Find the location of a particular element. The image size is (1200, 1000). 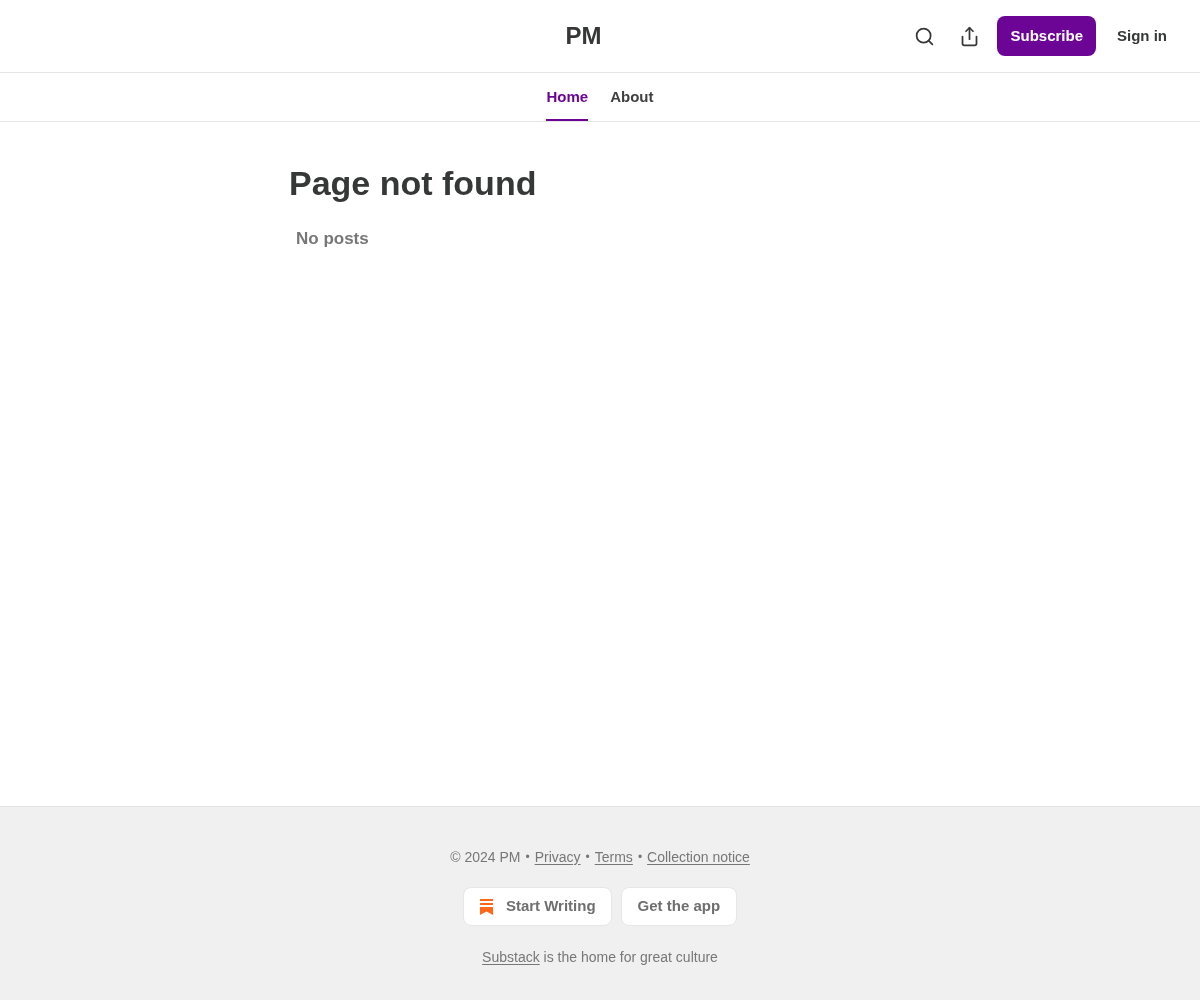

footer-link: Privacy is located at coordinates (557, 857).